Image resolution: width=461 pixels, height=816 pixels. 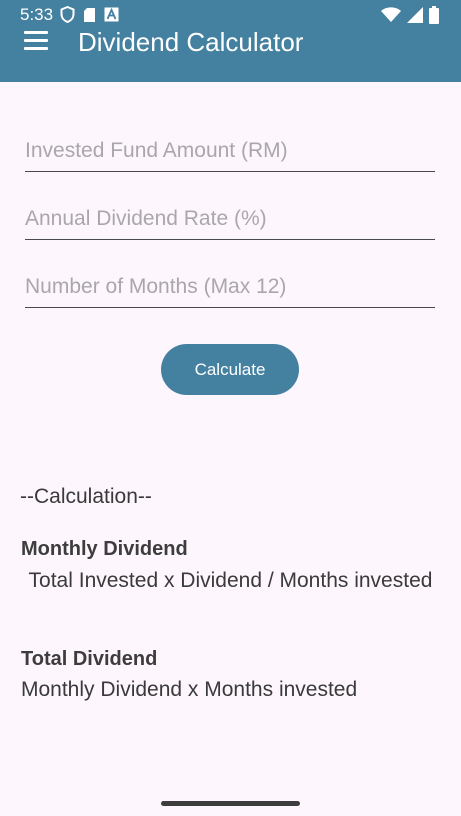 What do you see at coordinates (104, 549) in the screenshot?
I see `monthly-dividend-title: Monthly Dividend` at bounding box center [104, 549].